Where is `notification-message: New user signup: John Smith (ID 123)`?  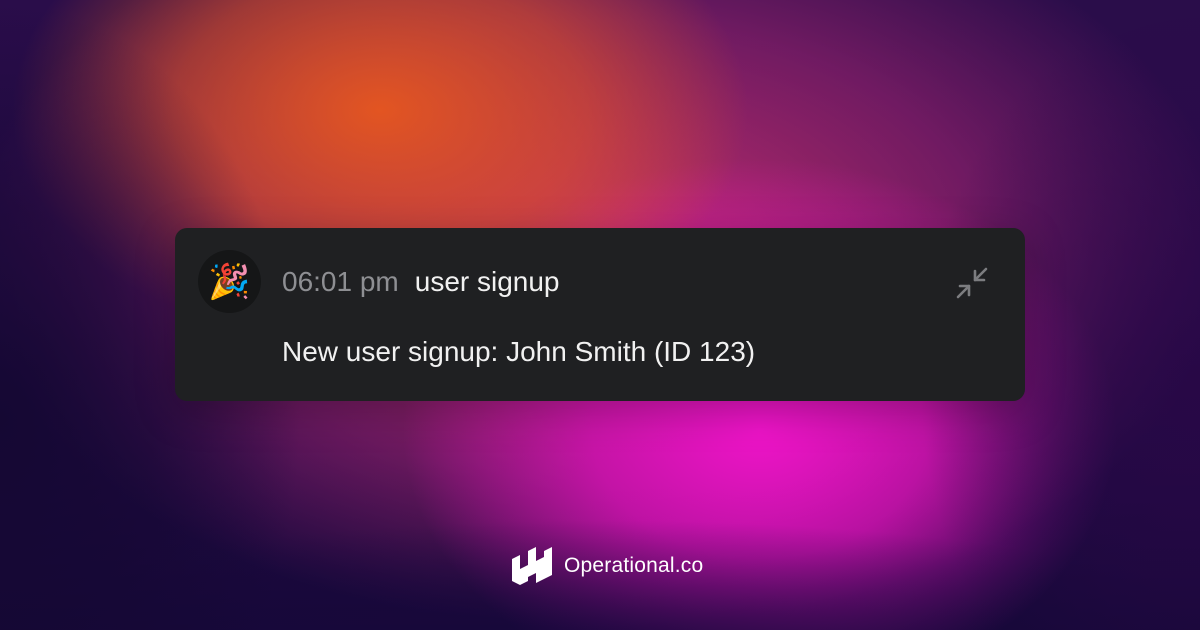 notification-message: New user signup: John Smith (ID 123) is located at coordinates (519, 351).